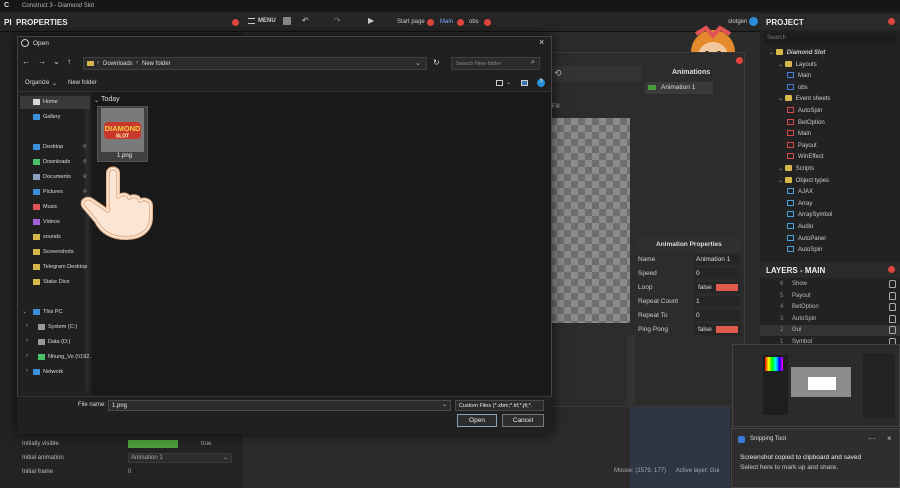  What do you see at coordinates (26, 61) in the screenshot?
I see `back-icon: ←` at bounding box center [26, 61].